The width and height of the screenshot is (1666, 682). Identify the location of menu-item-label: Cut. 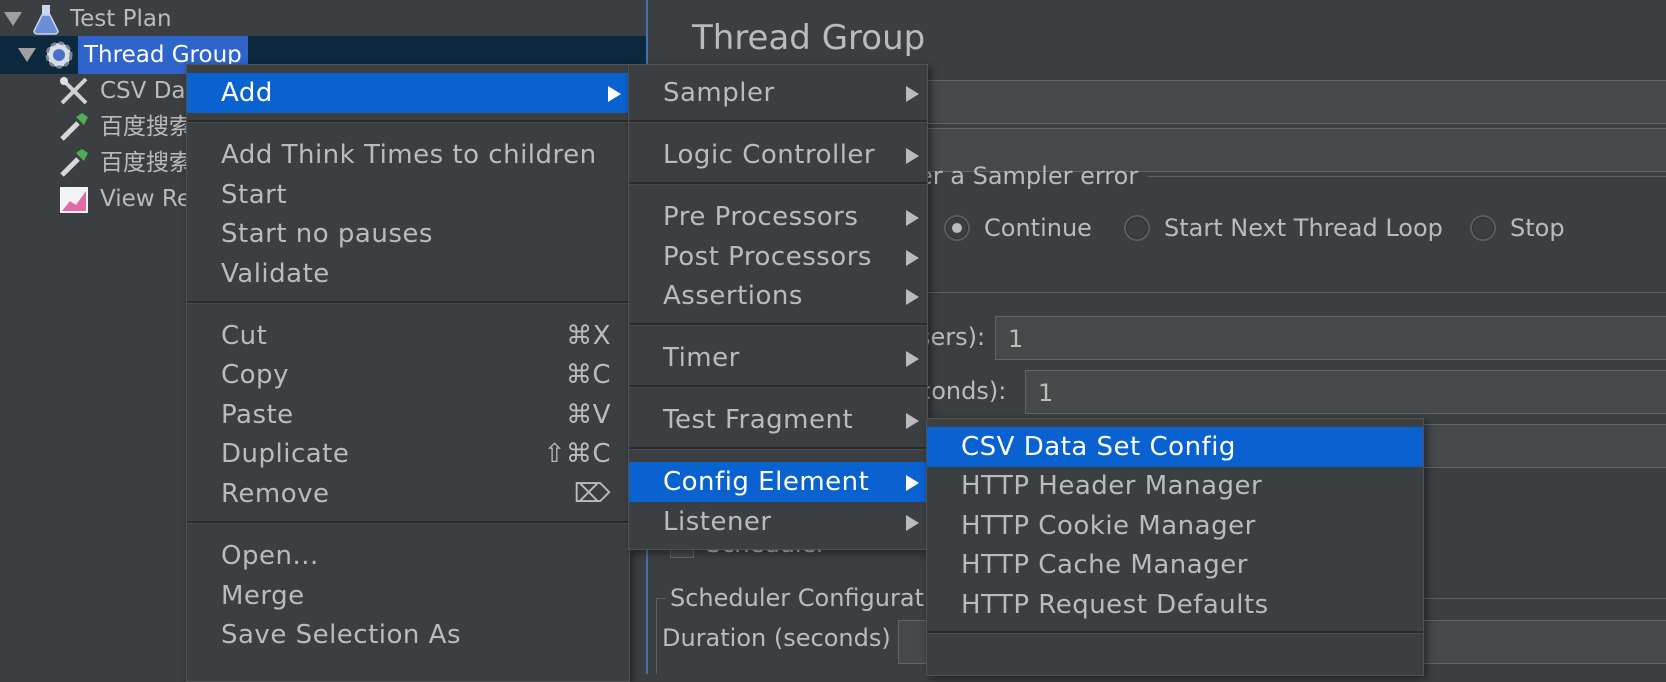
(244, 336).